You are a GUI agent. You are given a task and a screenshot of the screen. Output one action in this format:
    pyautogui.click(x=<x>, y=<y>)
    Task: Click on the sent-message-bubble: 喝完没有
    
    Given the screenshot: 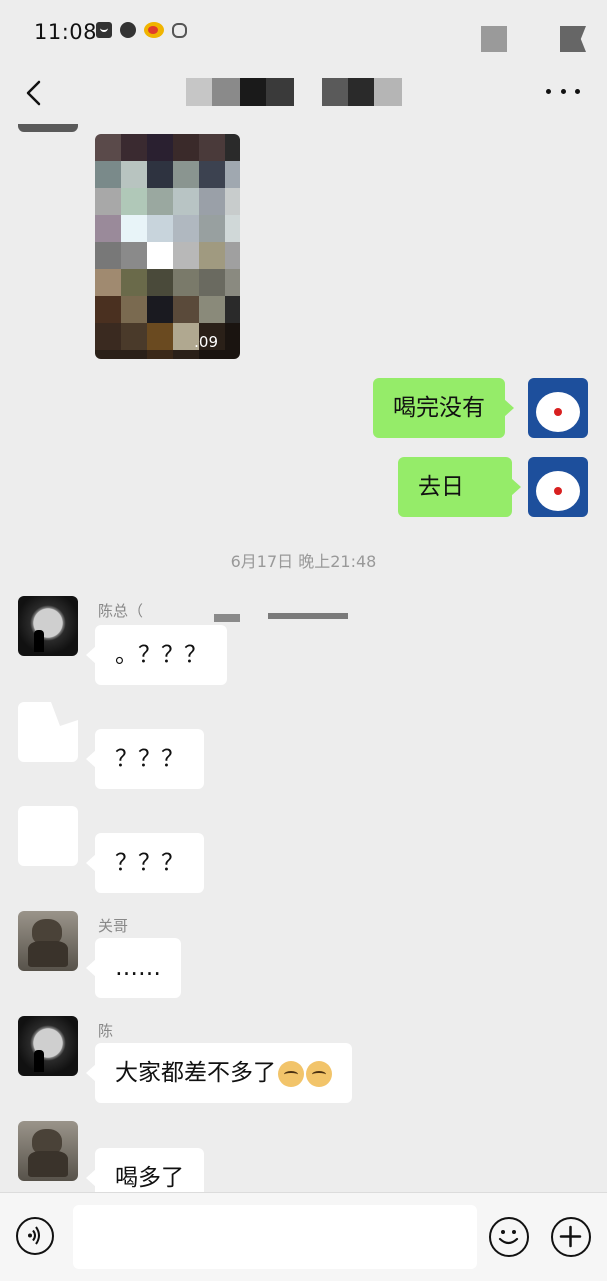 What is the action you would take?
    pyautogui.click(x=443, y=408)
    